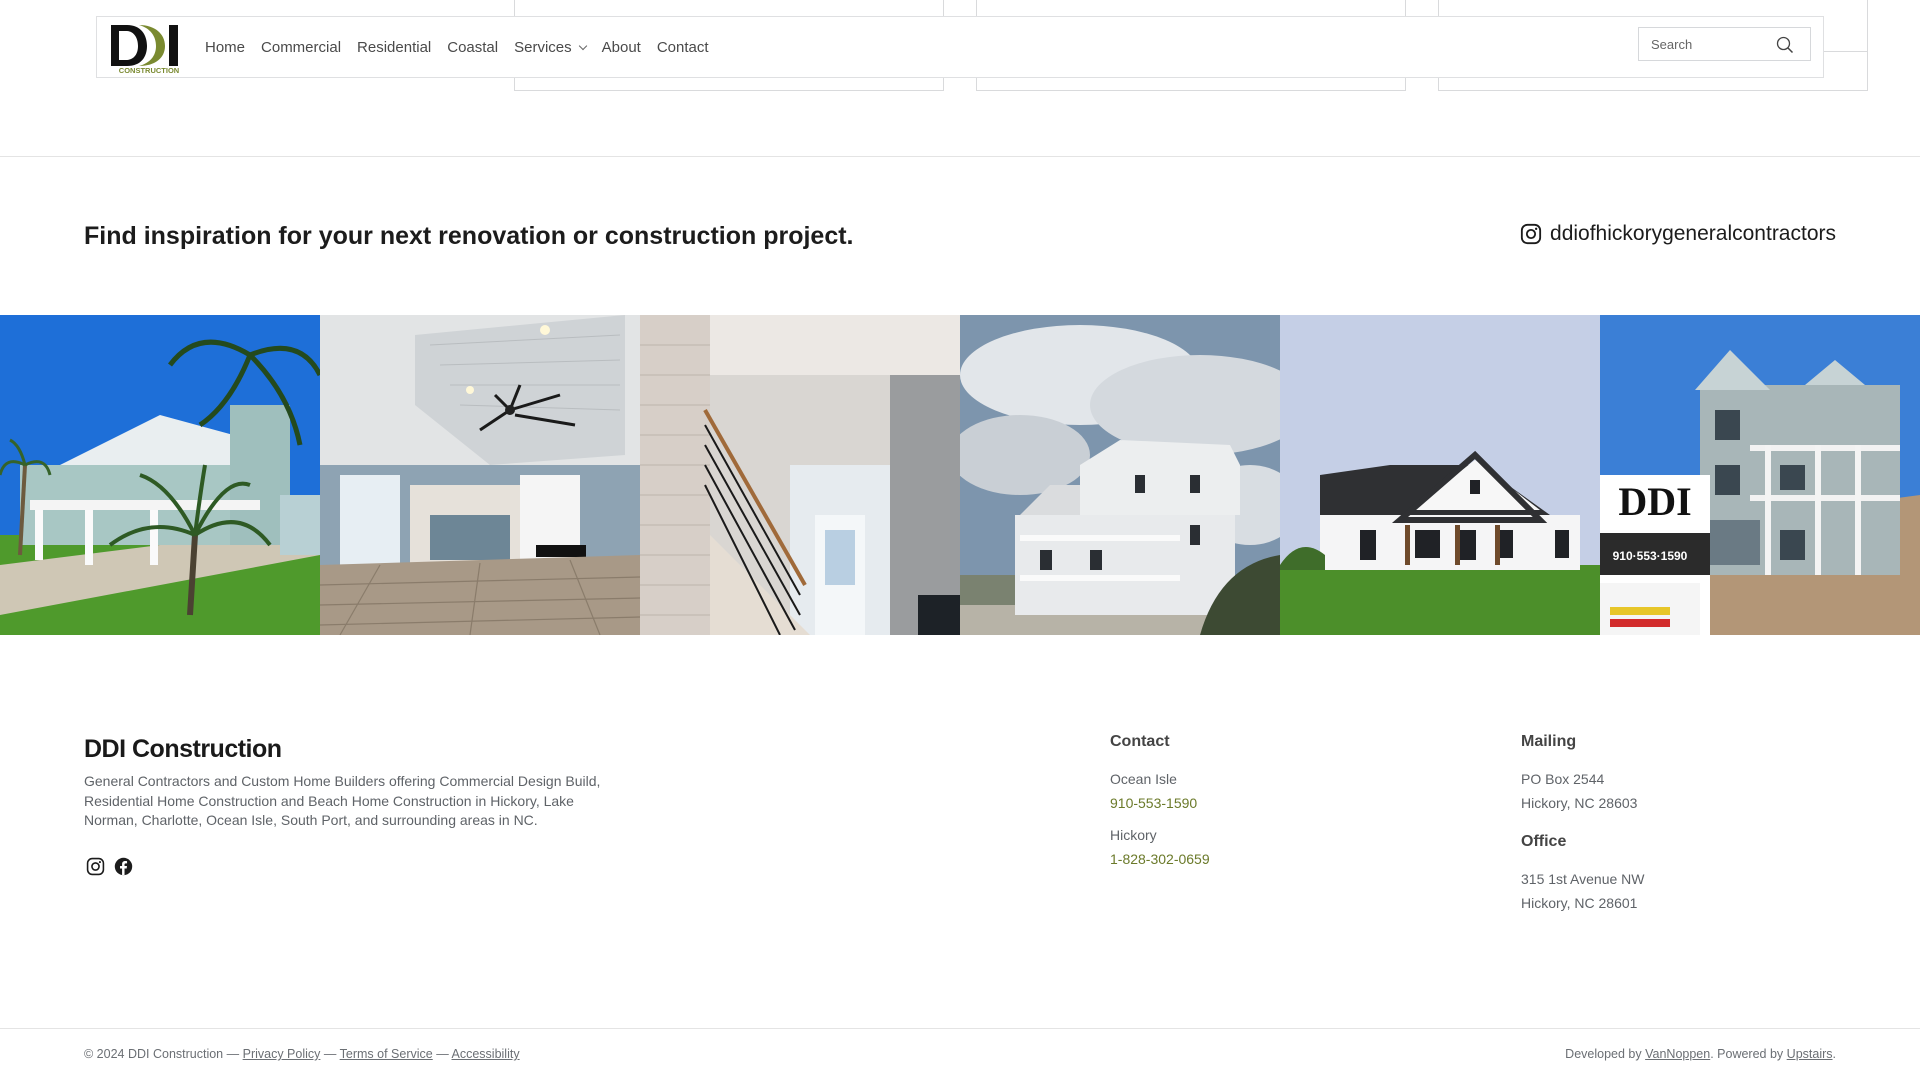 This screenshot has width=1920, height=1080. I want to click on nav-contact: Contact, so click(683, 47).